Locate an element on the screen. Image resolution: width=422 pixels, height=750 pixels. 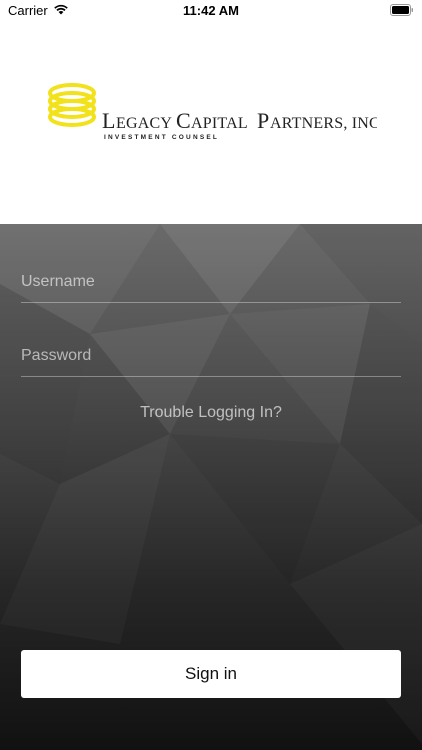
battery-icon is located at coordinates (402, 11).